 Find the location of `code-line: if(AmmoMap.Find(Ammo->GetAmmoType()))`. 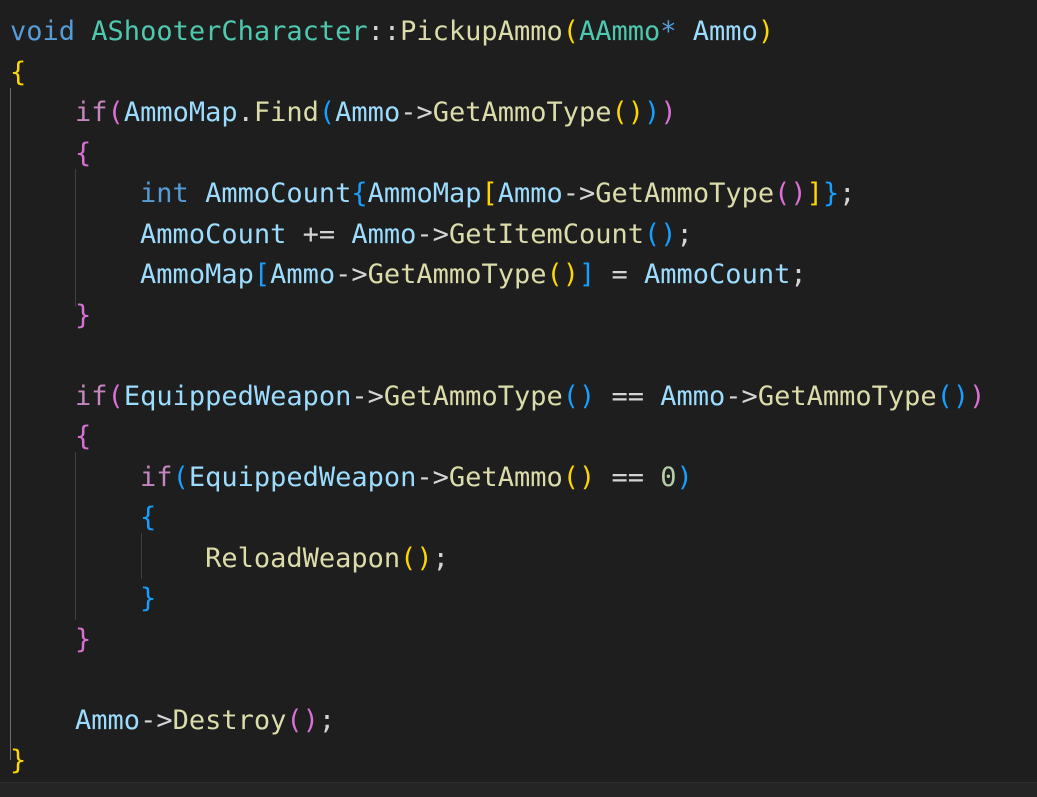

code-line: if(AmmoMap.Find(Ammo->GetAmmoType())) is located at coordinates (343, 113).